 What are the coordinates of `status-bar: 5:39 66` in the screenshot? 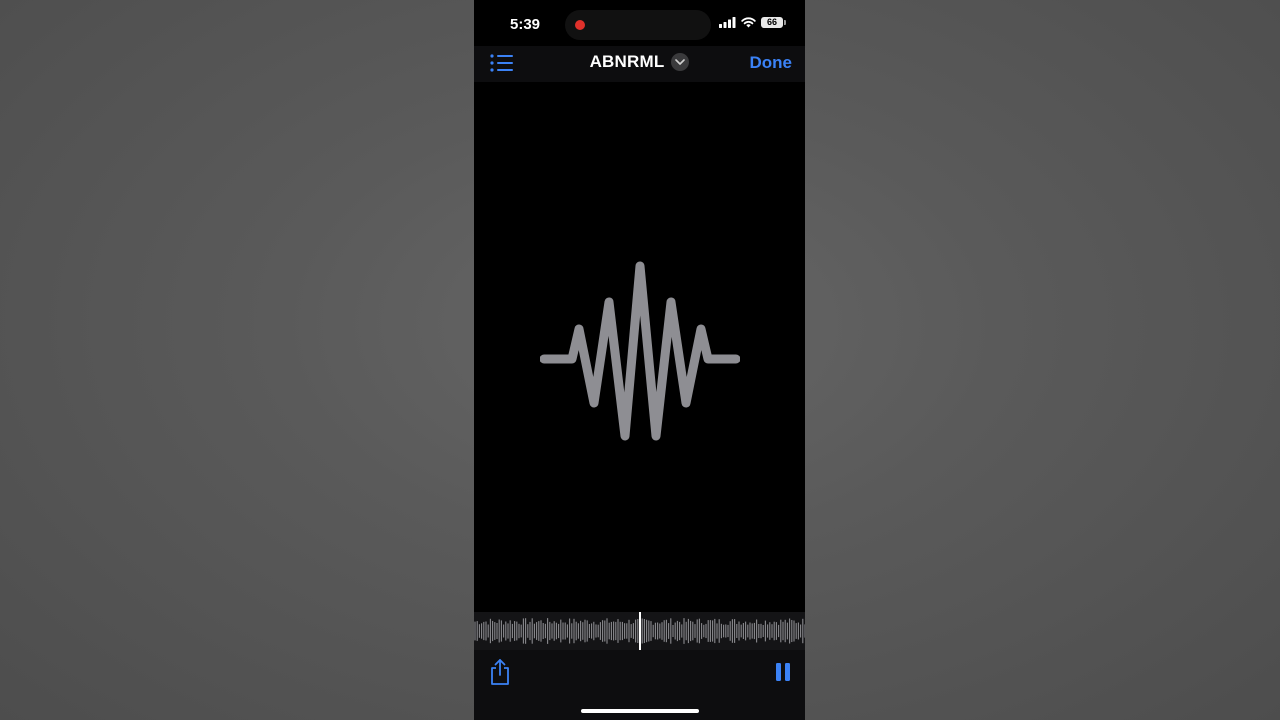 It's located at (639, 23).